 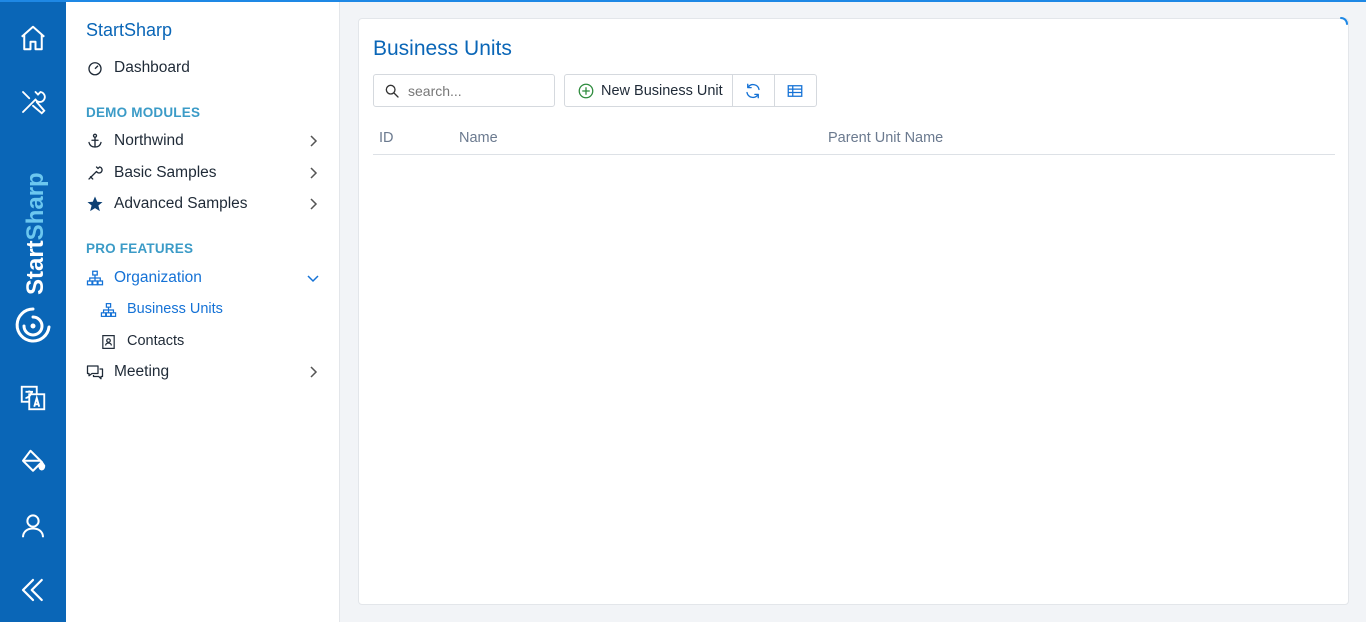 I want to click on sidebar-item-label: Meeting, so click(x=142, y=371).